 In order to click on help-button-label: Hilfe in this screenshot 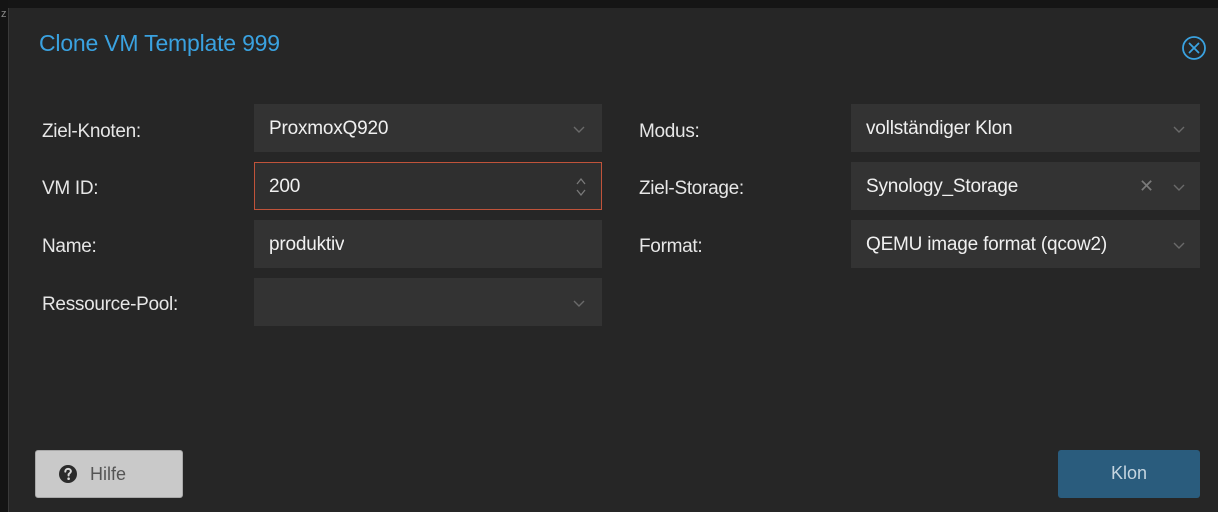, I will do `click(108, 474)`.